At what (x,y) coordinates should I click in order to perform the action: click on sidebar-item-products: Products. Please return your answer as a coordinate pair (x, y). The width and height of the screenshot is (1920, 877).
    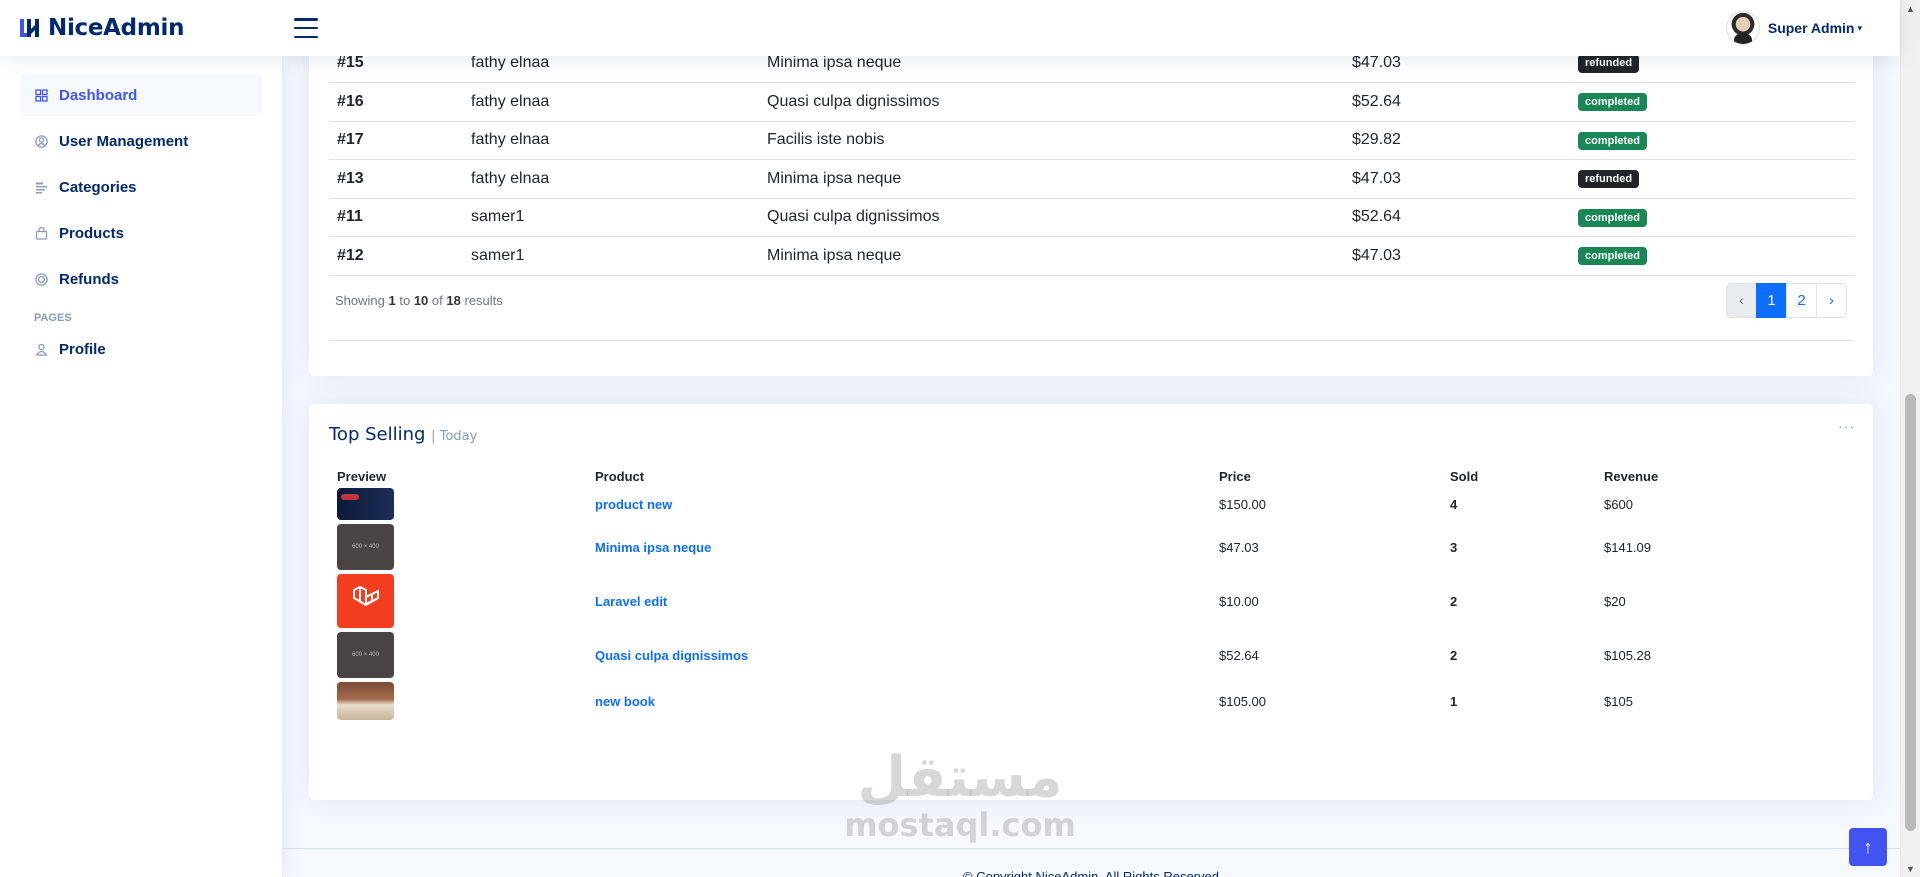
    Looking at the image, I should click on (141, 233).